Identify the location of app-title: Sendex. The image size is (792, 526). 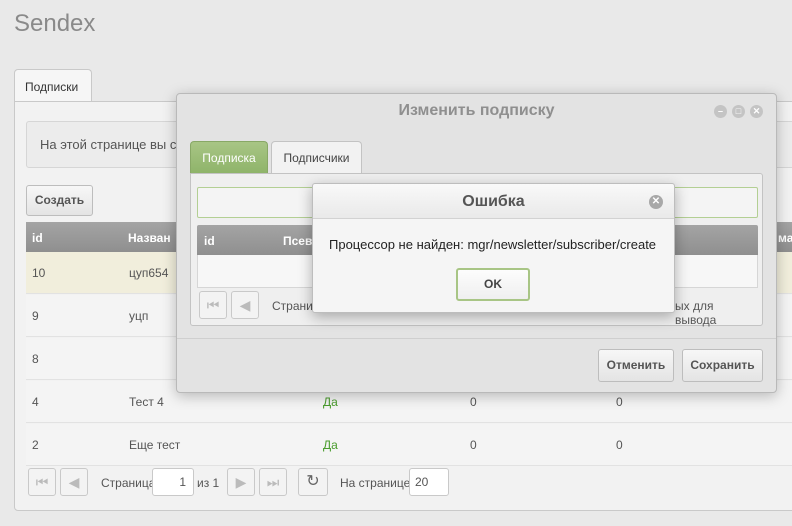
(55, 23).